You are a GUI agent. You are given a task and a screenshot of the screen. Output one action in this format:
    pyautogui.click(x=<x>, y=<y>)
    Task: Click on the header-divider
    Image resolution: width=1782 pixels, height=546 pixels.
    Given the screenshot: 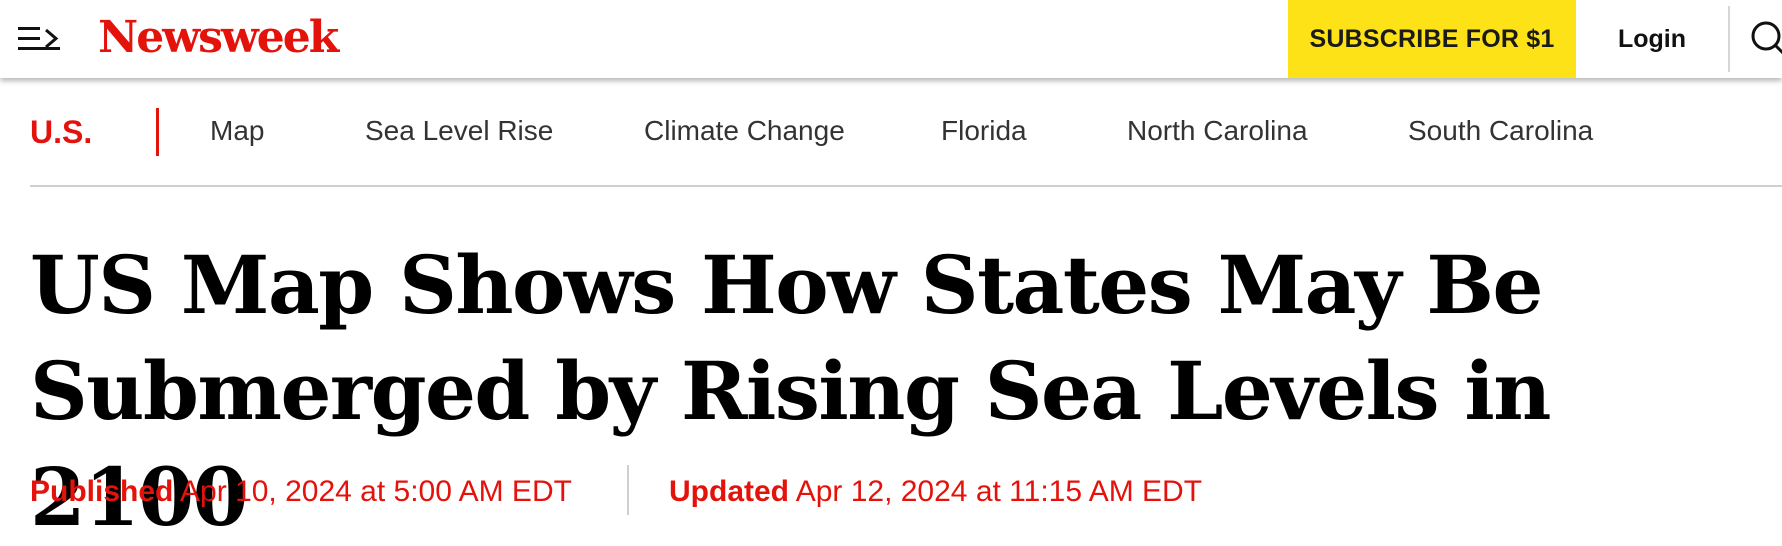 What is the action you would take?
    pyautogui.click(x=1729, y=39)
    